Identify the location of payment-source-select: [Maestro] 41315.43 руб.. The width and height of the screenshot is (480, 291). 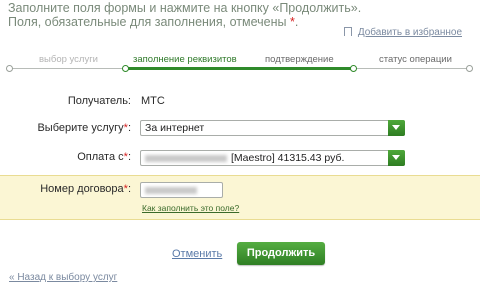
(272, 158).